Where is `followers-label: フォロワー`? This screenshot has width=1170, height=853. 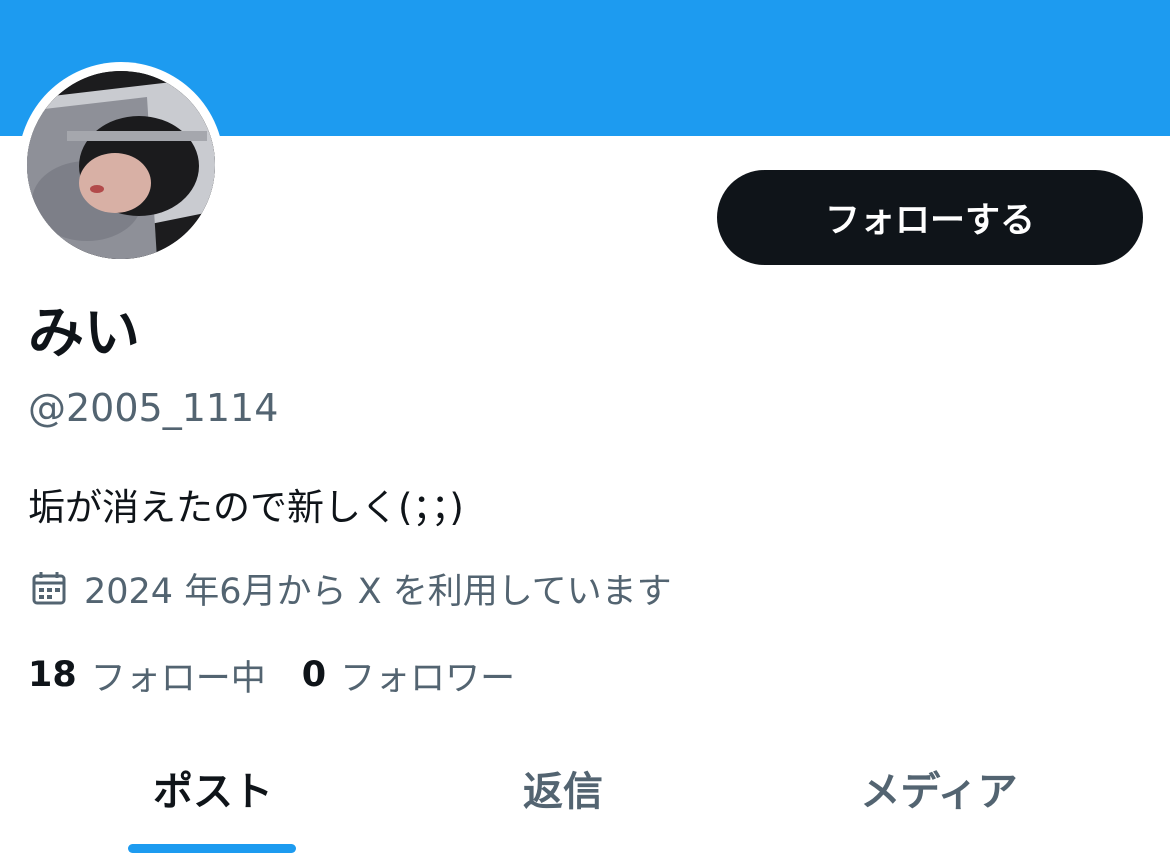 followers-label: フォロワー is located at coordinates (428, 678).